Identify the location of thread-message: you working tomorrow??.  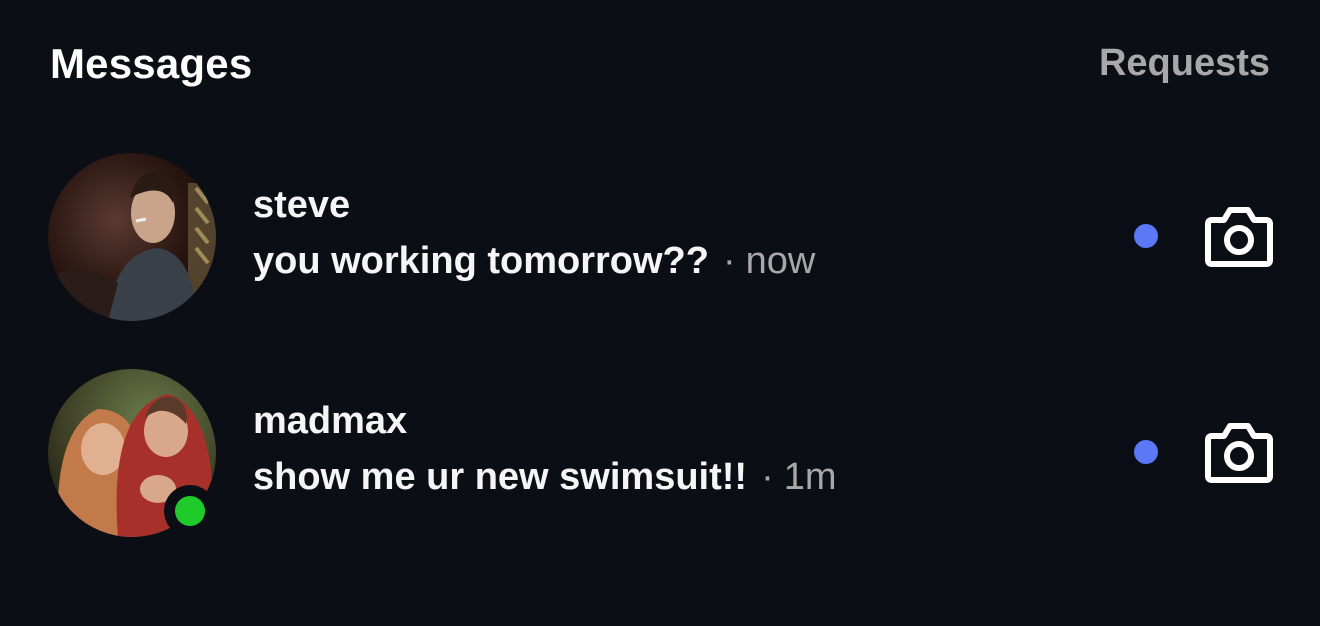
(481, 261).